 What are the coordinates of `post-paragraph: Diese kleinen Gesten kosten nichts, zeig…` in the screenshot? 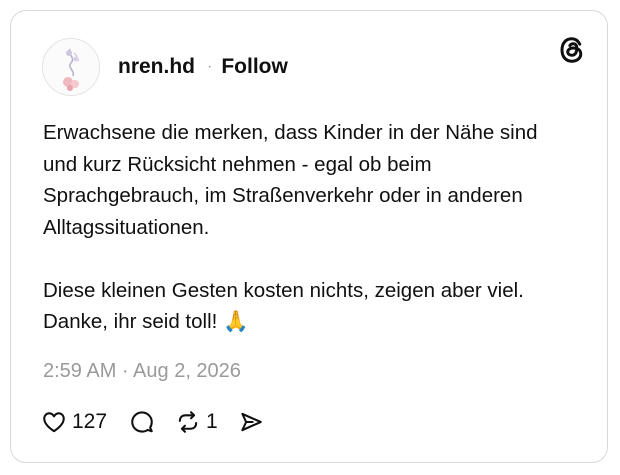 It's located at (283, 306).